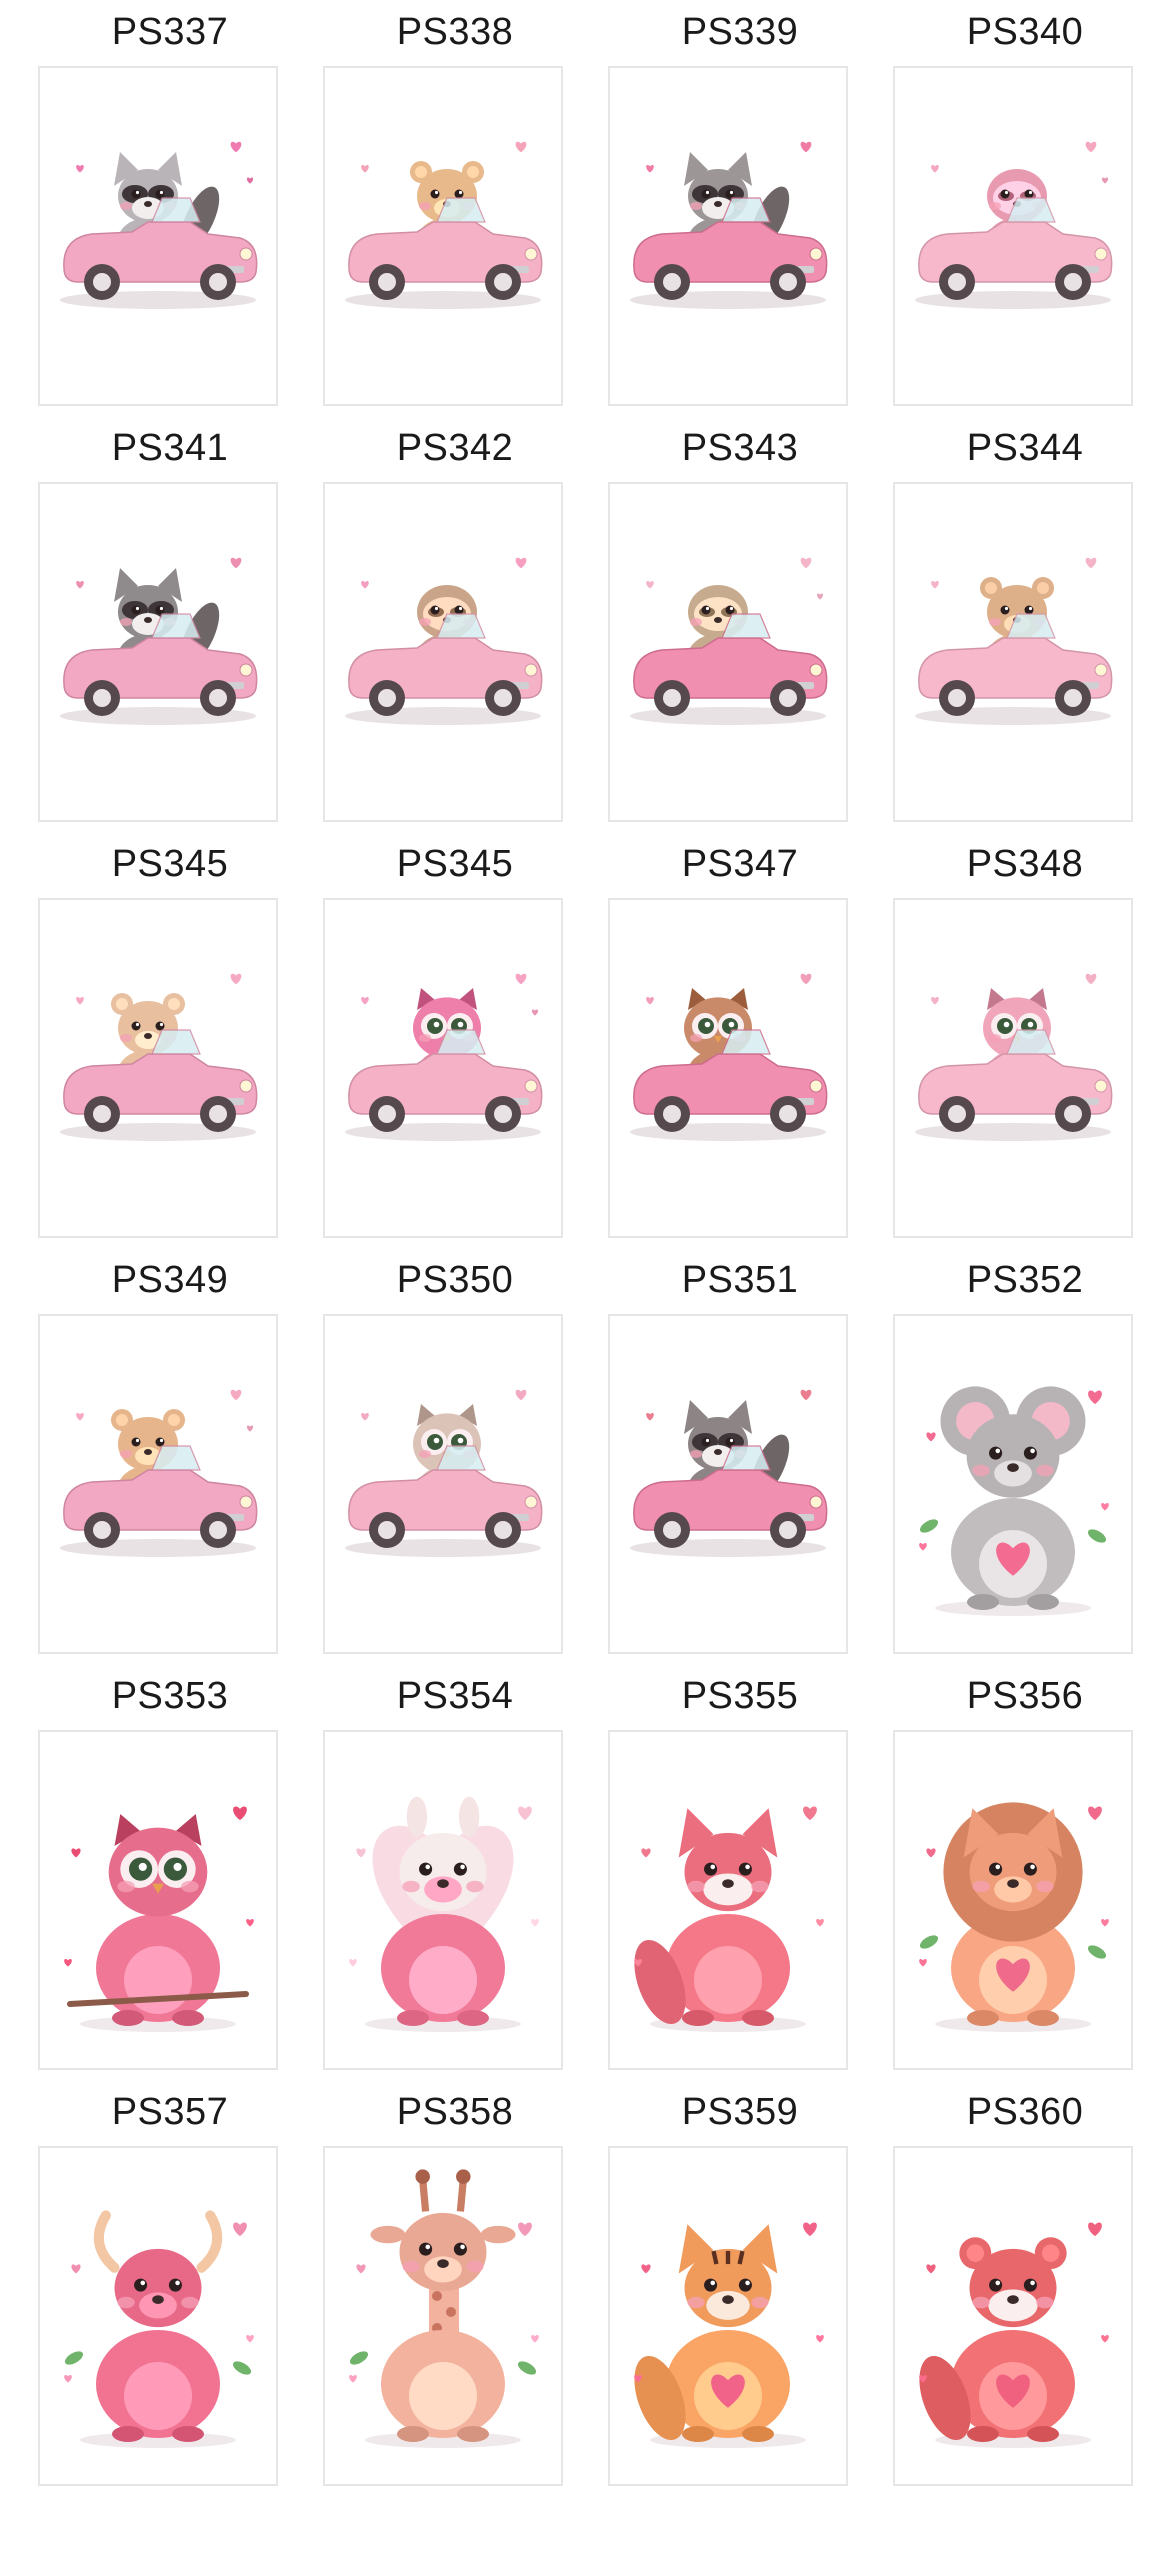 This screenshot has height=2560, width=1162. I want to click on product-card: PS354, so click(455, 1872).